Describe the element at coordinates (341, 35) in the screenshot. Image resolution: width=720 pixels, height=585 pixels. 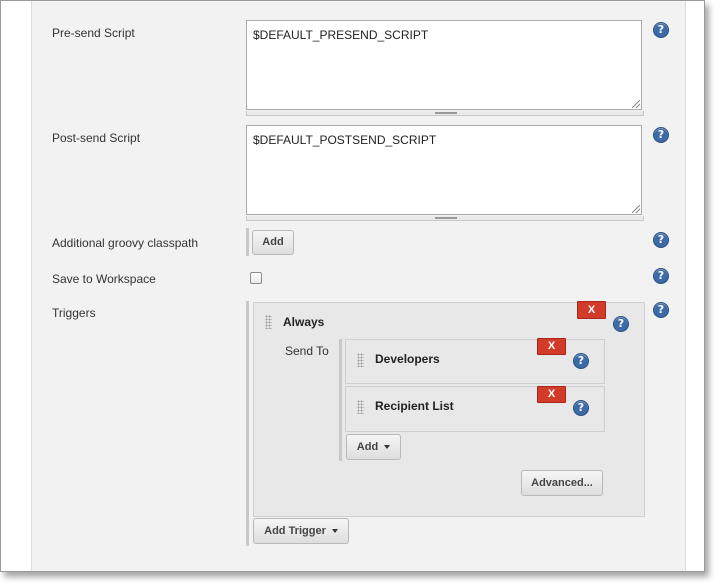
I see `presend-value: $DEFAULT_PRESEND_SCRIPT` at that location.